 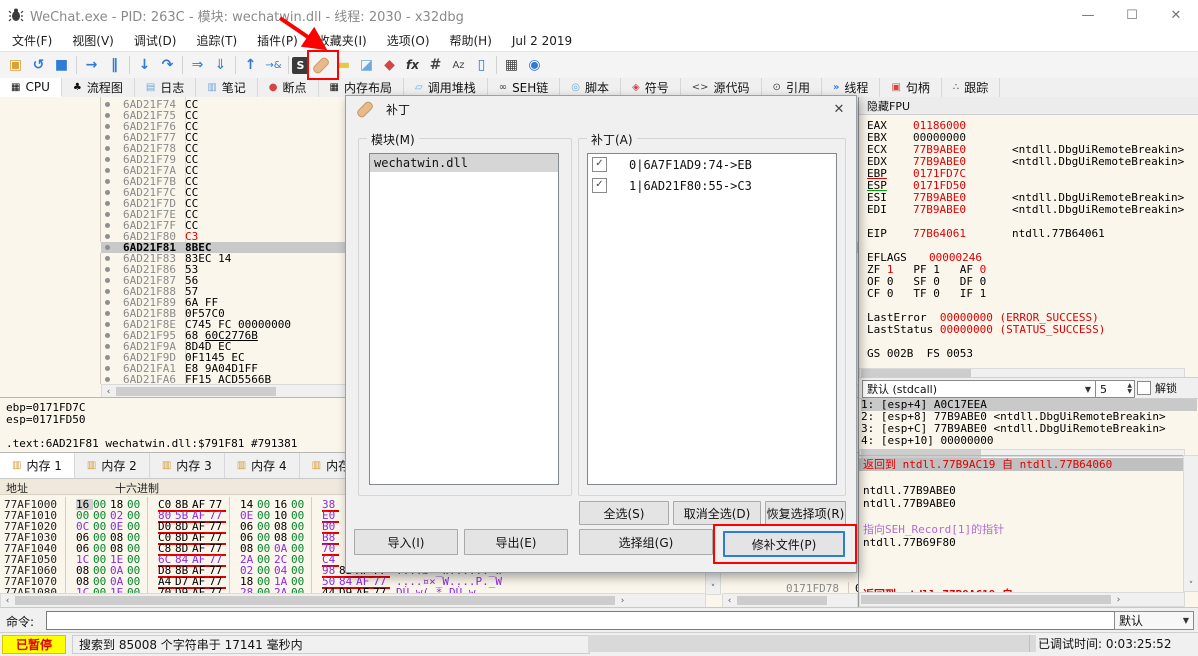 I want to click on debug-time: 已调试时间: 0:03:25:52, so click(x=1112, y=643).